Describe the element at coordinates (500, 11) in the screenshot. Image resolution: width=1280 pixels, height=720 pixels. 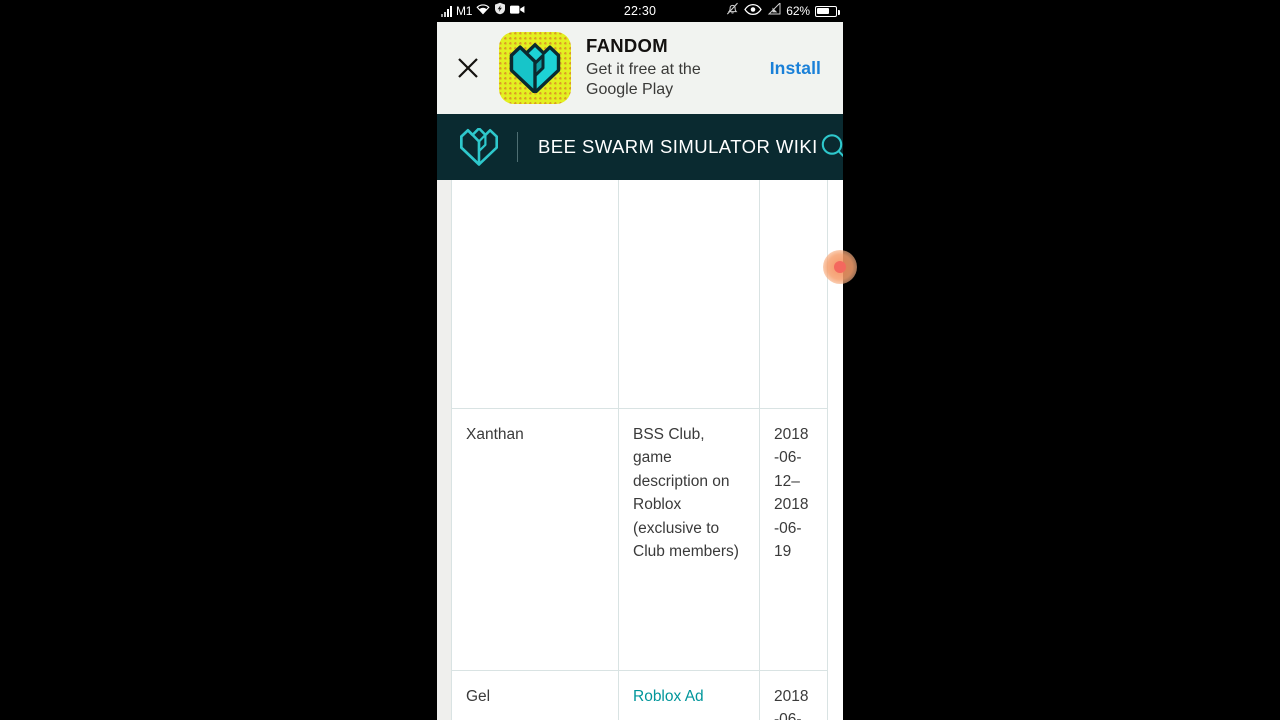
I see `shield-icon` at that location.